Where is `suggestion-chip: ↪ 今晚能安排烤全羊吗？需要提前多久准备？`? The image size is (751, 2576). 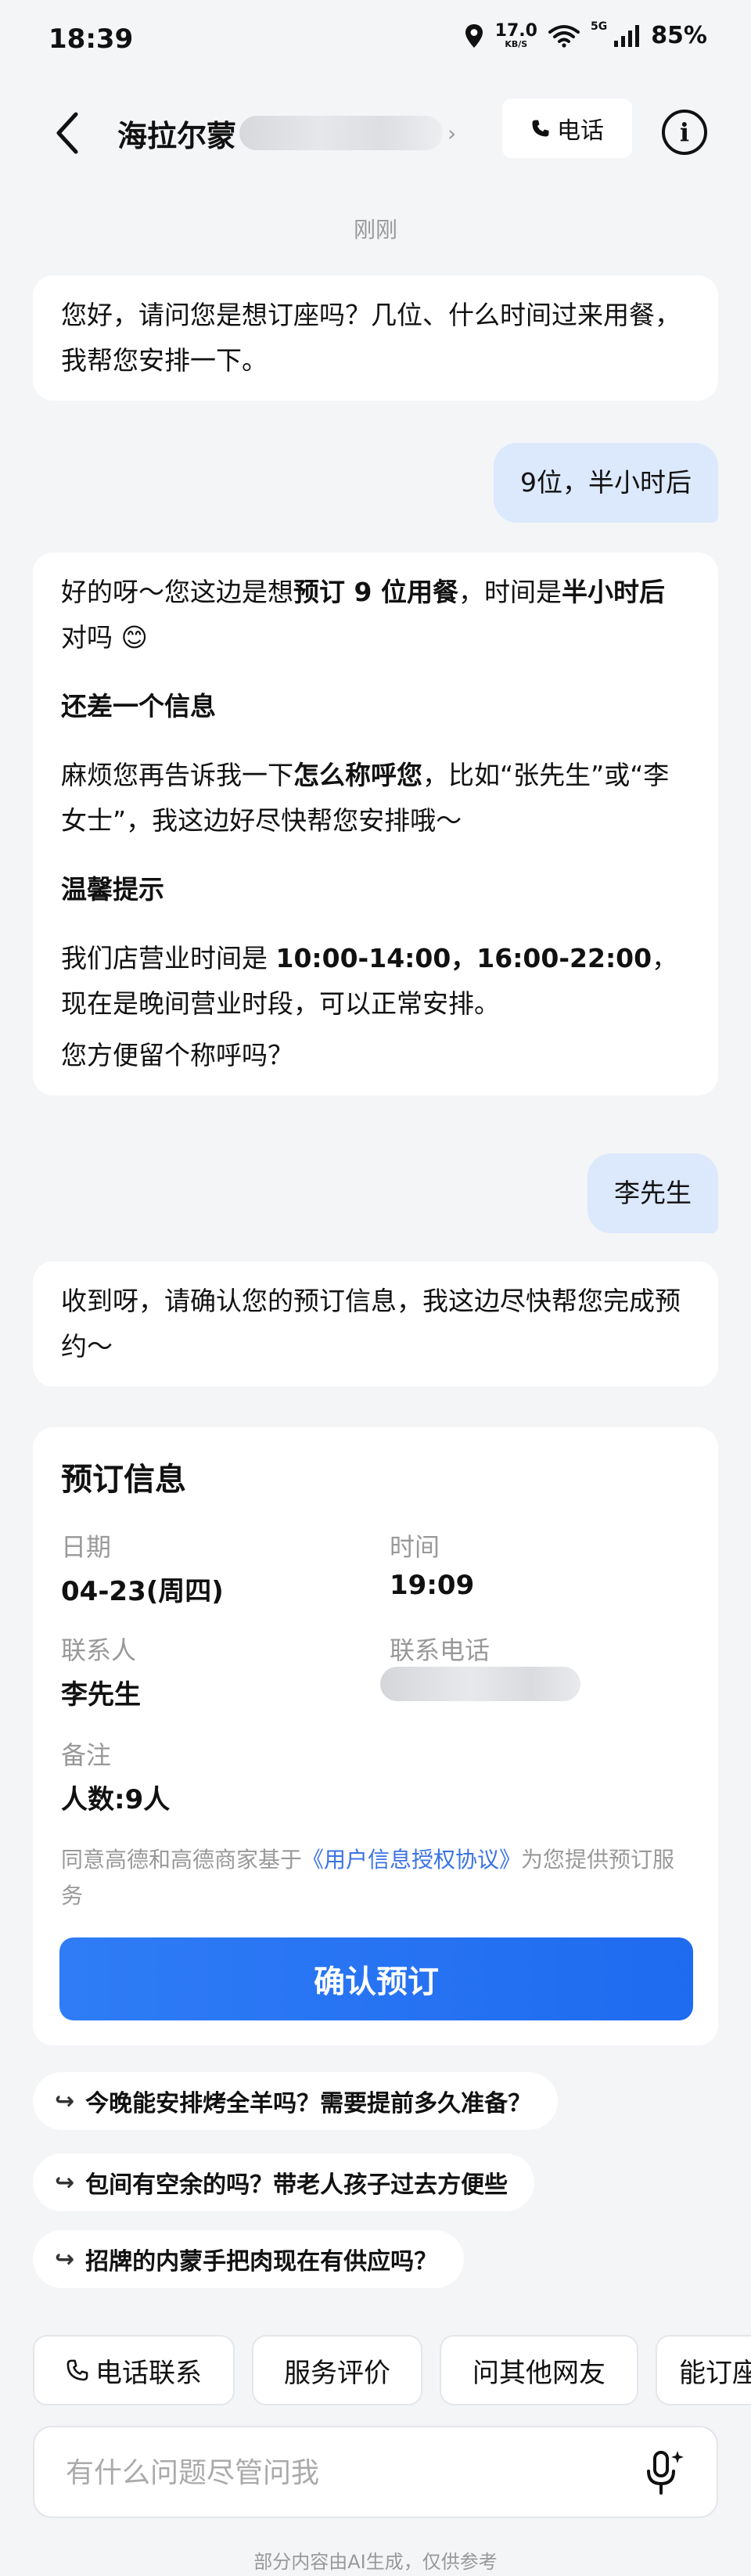
suggestion-chip: ↪ 今晚能安排烤全羊吗？需要提前多久准备？ is located at coordinates (296, 2101).